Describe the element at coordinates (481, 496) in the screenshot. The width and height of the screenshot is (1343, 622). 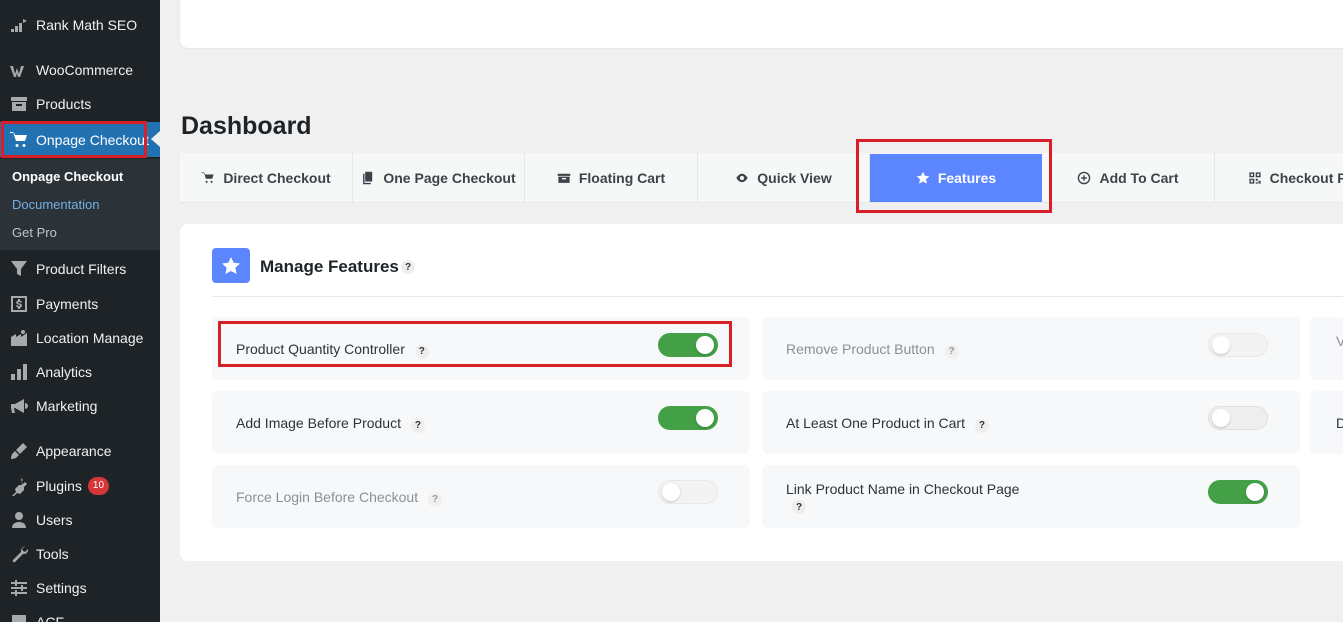
I see `feature-force-login-before-checkout: Force Login Before Checkout ?` at that location.